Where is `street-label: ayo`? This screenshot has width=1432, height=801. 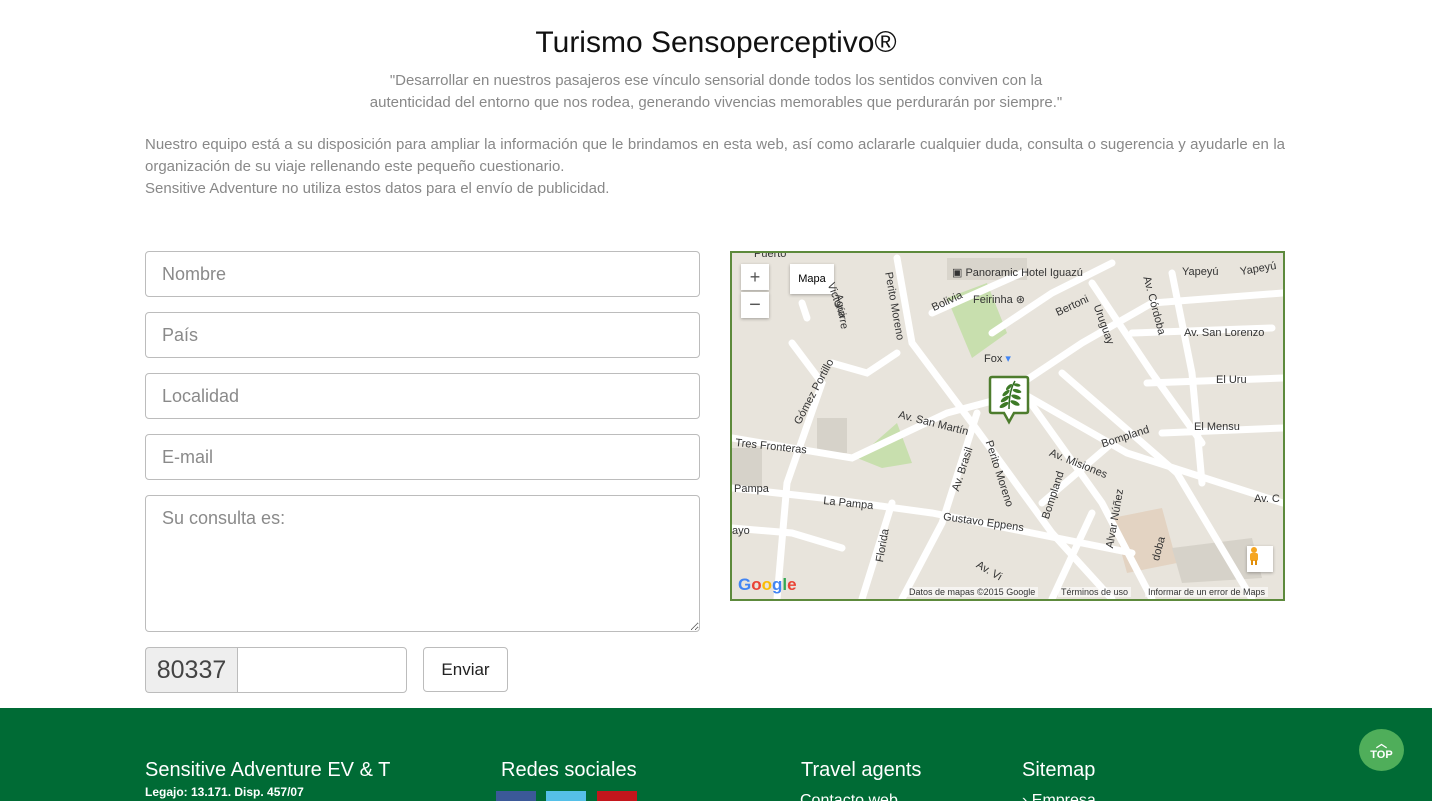 street-label: ayo is located at coordinates (741, 531).